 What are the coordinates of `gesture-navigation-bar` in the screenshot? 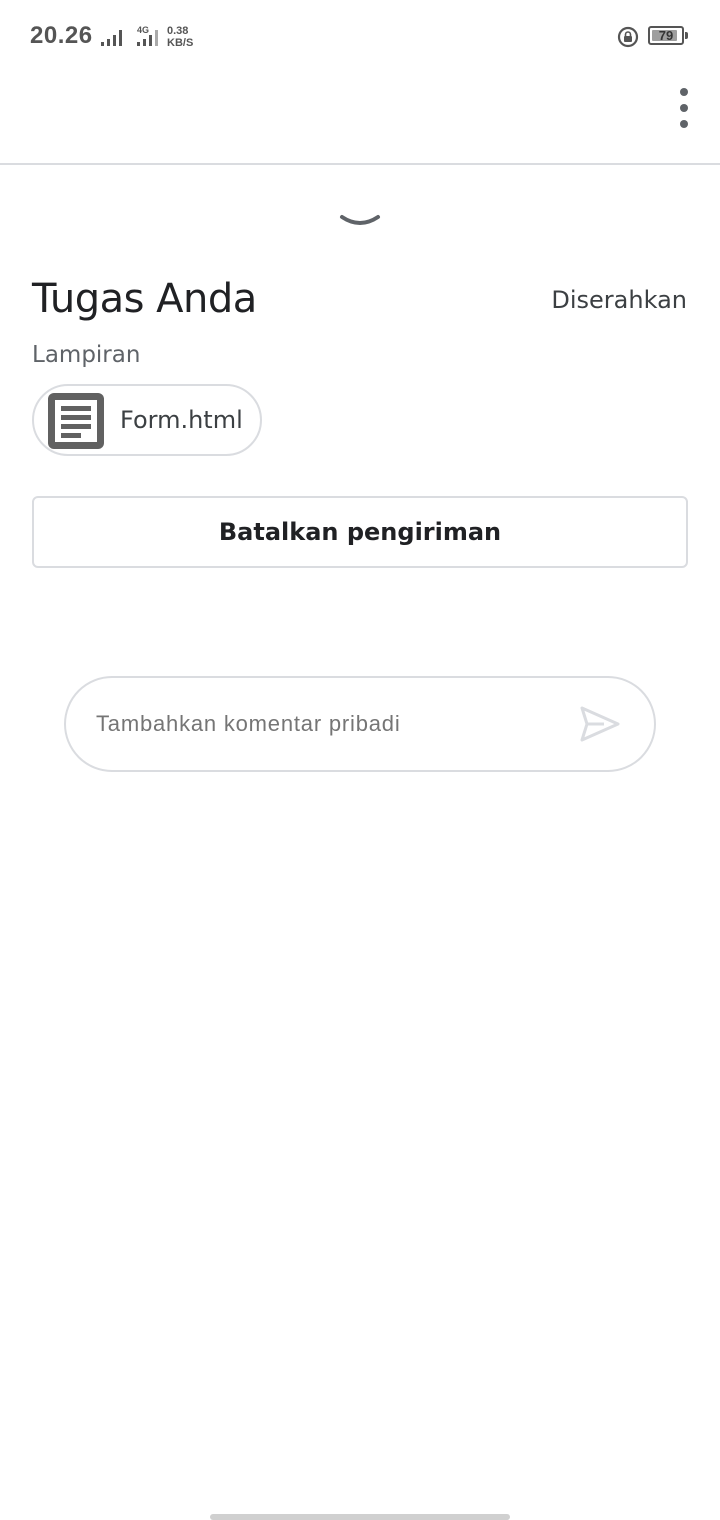 It's located at (360, 1517).